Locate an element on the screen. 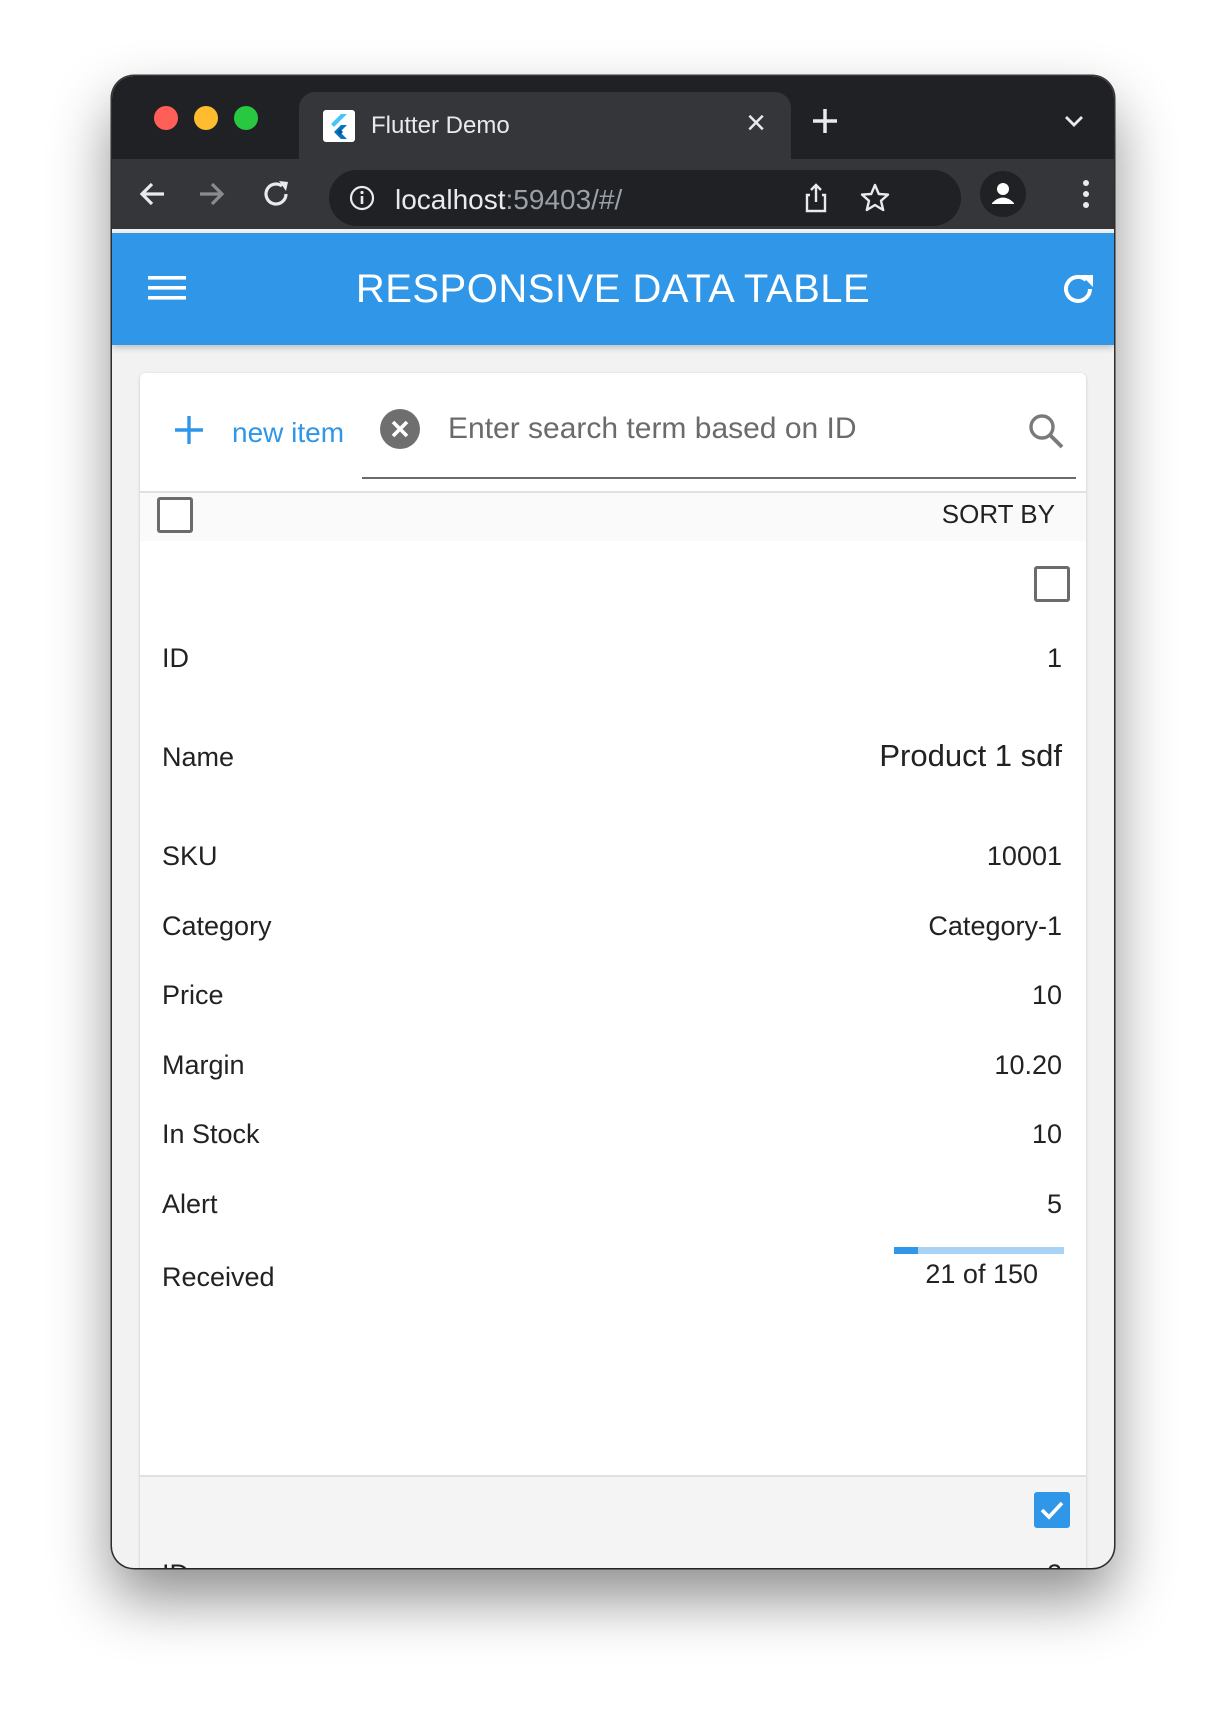  field-value-alert: 5 is located at coordinates (1054, 1204).